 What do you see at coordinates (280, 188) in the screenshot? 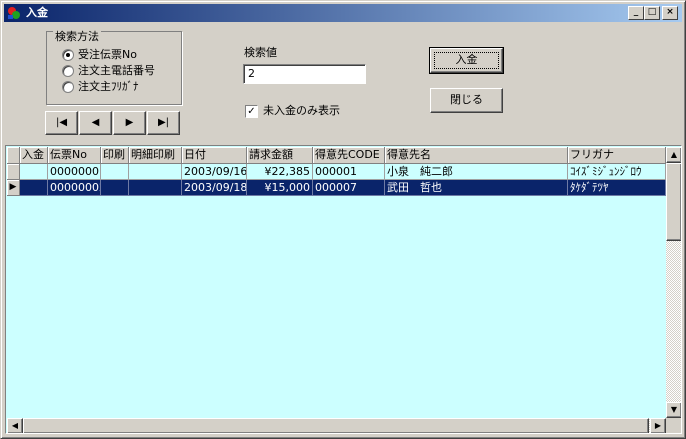
I see `cell-amount: ¥15,000` at bounding box center [280, 188].